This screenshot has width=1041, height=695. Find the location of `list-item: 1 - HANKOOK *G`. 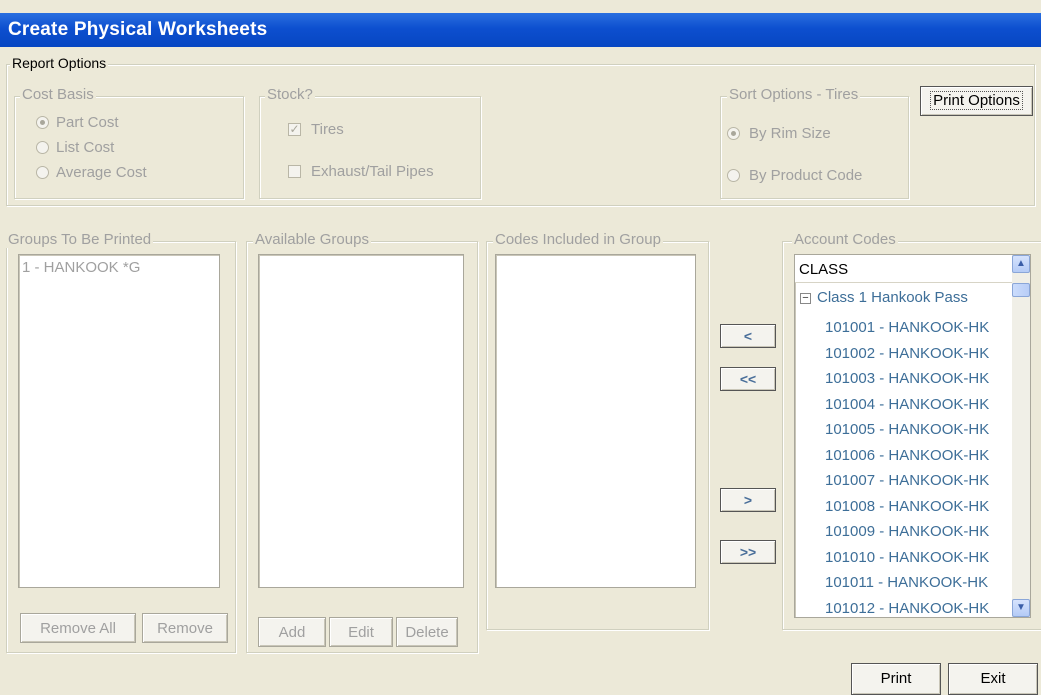

list-item: 1 - HANKOOK *G is located at coordinates (119, 265).